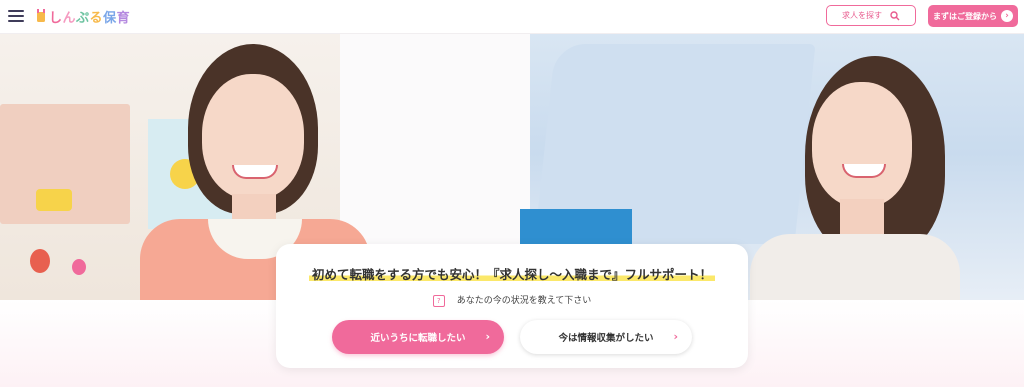 The image size is (1024, 387). Describe the element at coordinates (862, 15) in the screenshot. I see `job-search-label: 求人を探す` at that location.